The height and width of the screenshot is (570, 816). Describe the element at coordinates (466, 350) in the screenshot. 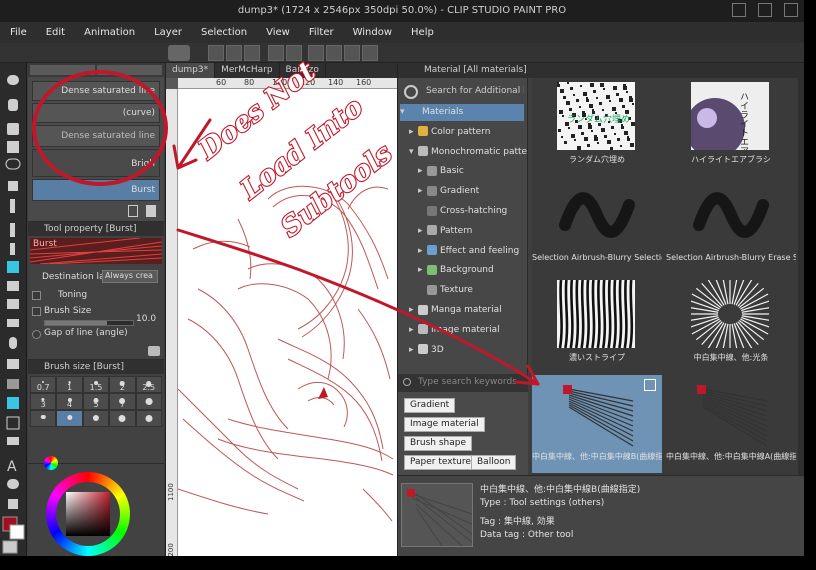

I see `material-tree-item: ▸ 3D` at that location.